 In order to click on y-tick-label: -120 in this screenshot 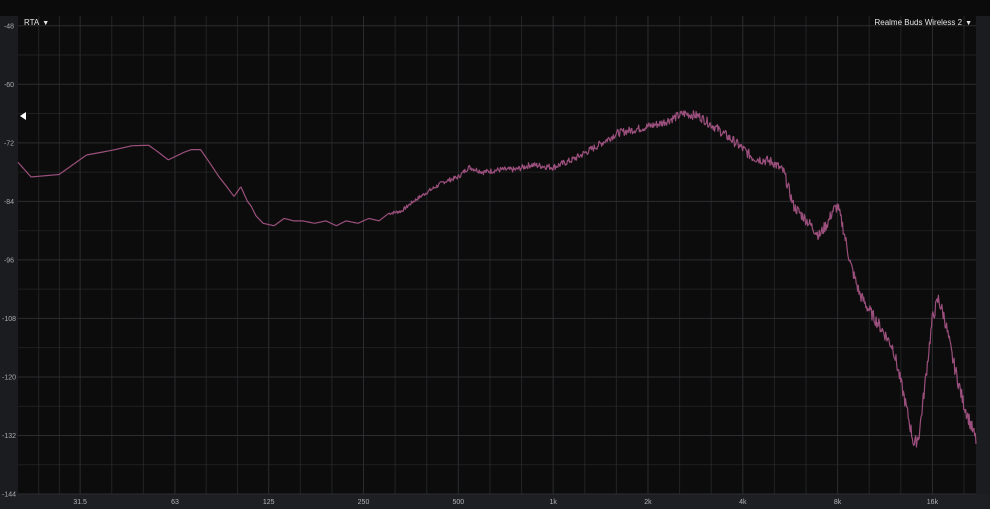, I will do `click(9, 377)`.